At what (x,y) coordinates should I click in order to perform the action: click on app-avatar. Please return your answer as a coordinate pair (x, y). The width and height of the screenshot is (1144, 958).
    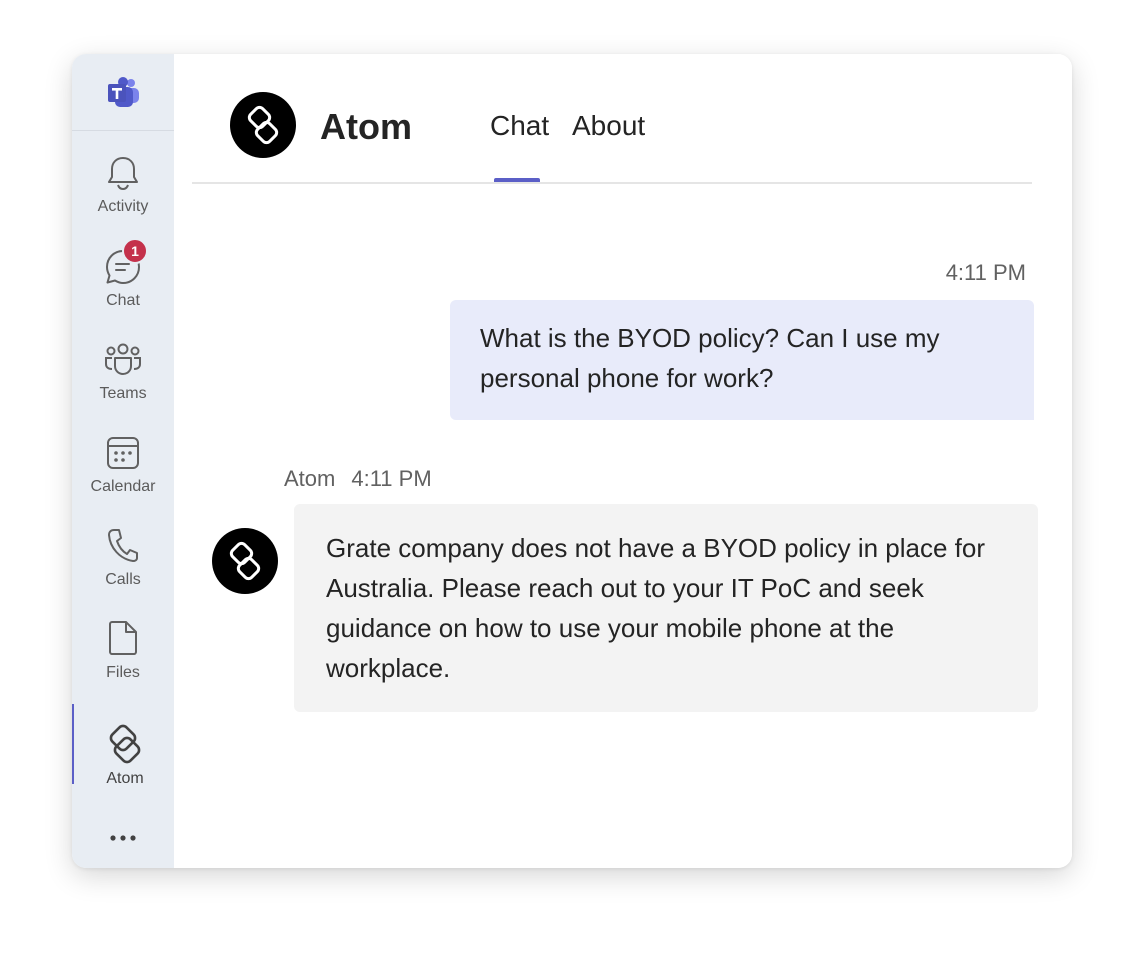
    Looking at the image, I should click on (263, 125).